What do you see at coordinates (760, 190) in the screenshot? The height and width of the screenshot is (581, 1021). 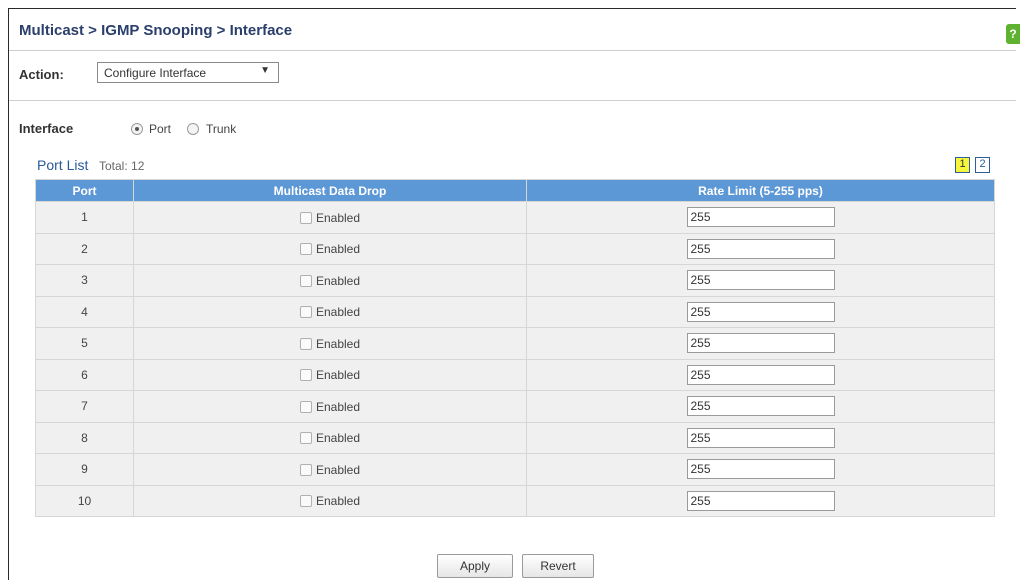 I see `column-header-rate-limit: Rate Limit (5-255 pps)` at bounding box center [760, 190].